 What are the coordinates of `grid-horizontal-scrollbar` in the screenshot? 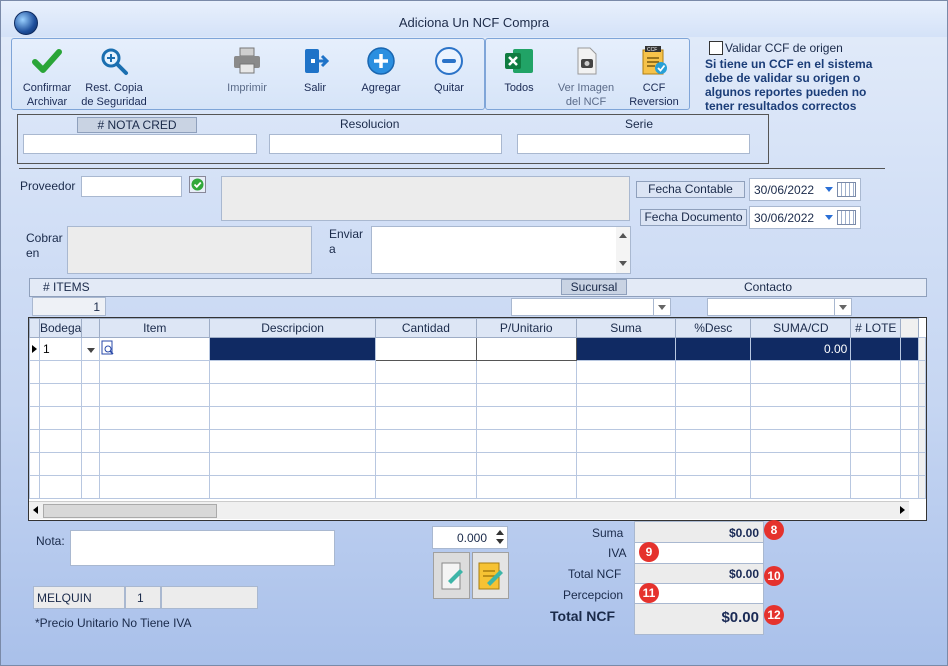 It's located at (469, 510).